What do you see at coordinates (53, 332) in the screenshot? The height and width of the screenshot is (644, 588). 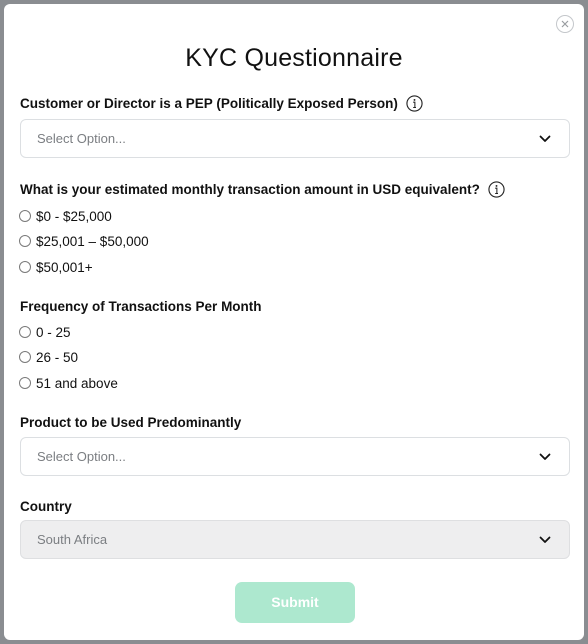 I see `radio-label: 0 - 25` at bounding box center [53, 332].